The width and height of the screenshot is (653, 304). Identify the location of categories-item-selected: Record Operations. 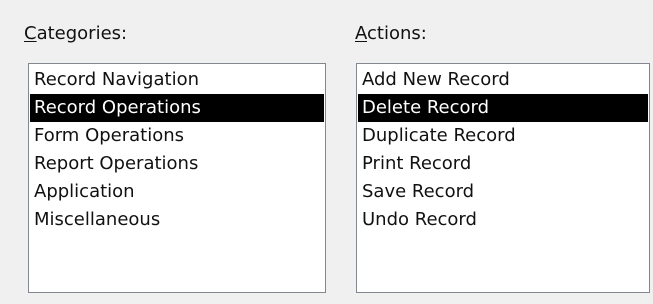
(177, 108).